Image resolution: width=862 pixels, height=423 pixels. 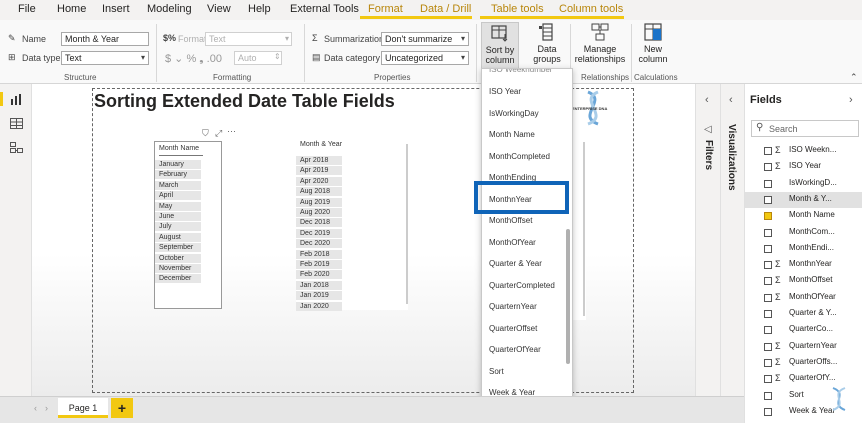 What do you see at coordinates (768, 216) in the screenshot?
I see `checkbox-checked` at bounding box center [768, 216].